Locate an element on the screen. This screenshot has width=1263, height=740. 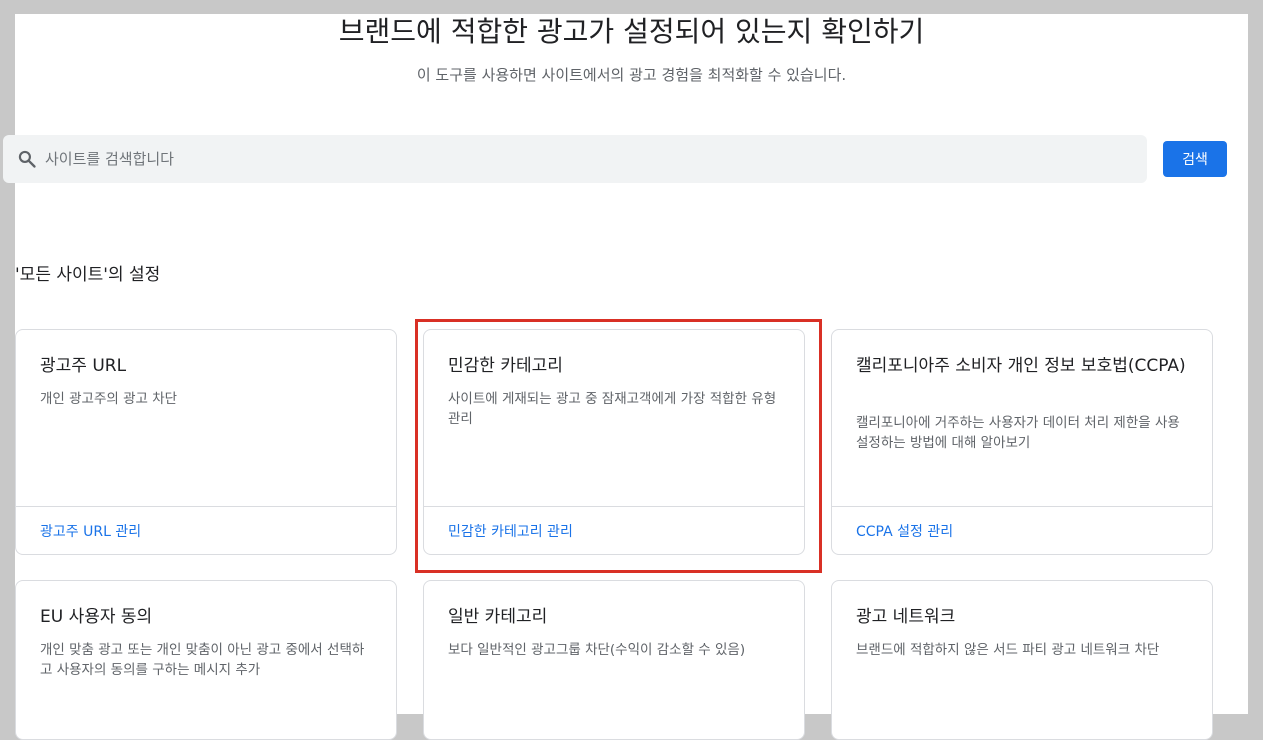
manage-advertiser-url-link: 광고주 URL 관리 is located at coordinates (90, 531).